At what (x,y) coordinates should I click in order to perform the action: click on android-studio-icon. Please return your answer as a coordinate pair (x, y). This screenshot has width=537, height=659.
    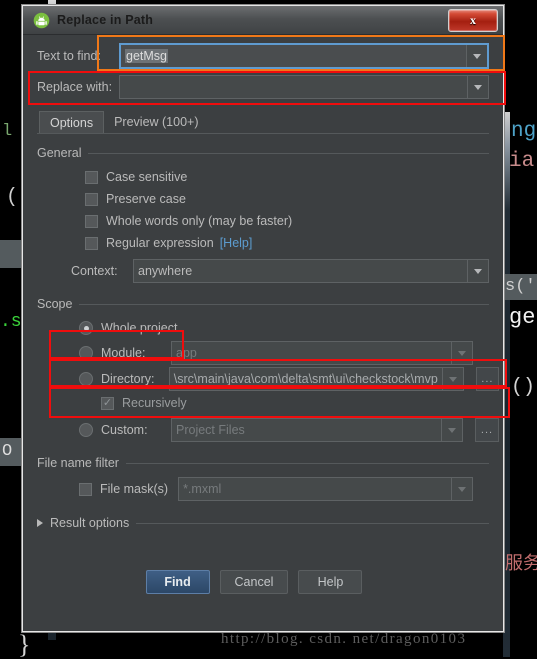
    Looking at the image, I should click on (41, 20).